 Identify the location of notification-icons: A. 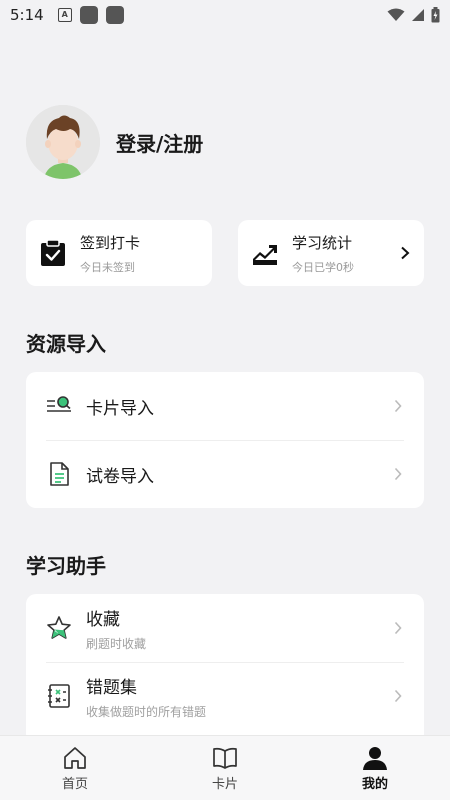
(90, 15).